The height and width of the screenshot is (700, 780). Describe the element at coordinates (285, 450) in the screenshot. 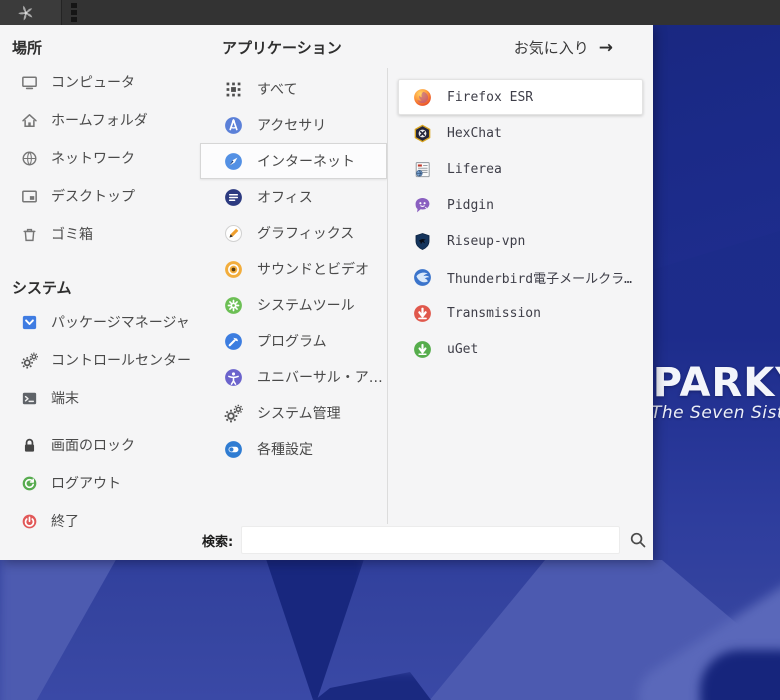

I see `category-item-label: 各種設定` at that location.